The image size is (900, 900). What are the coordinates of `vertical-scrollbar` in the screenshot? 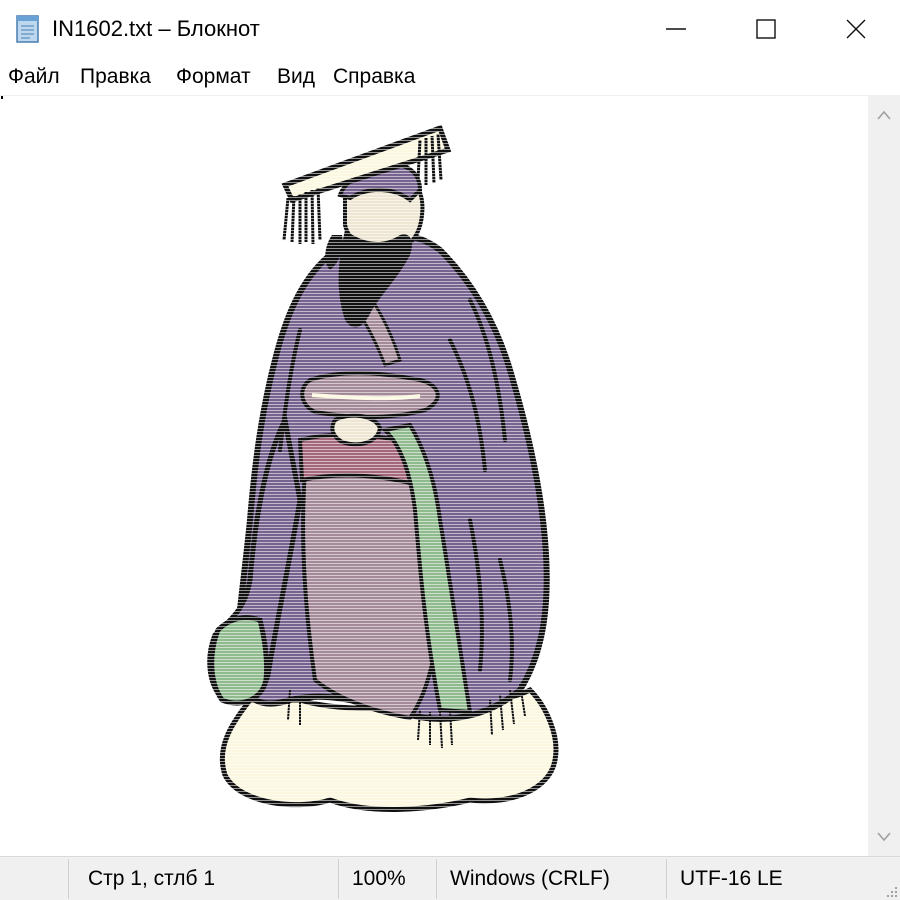 It's located at (884, 476).